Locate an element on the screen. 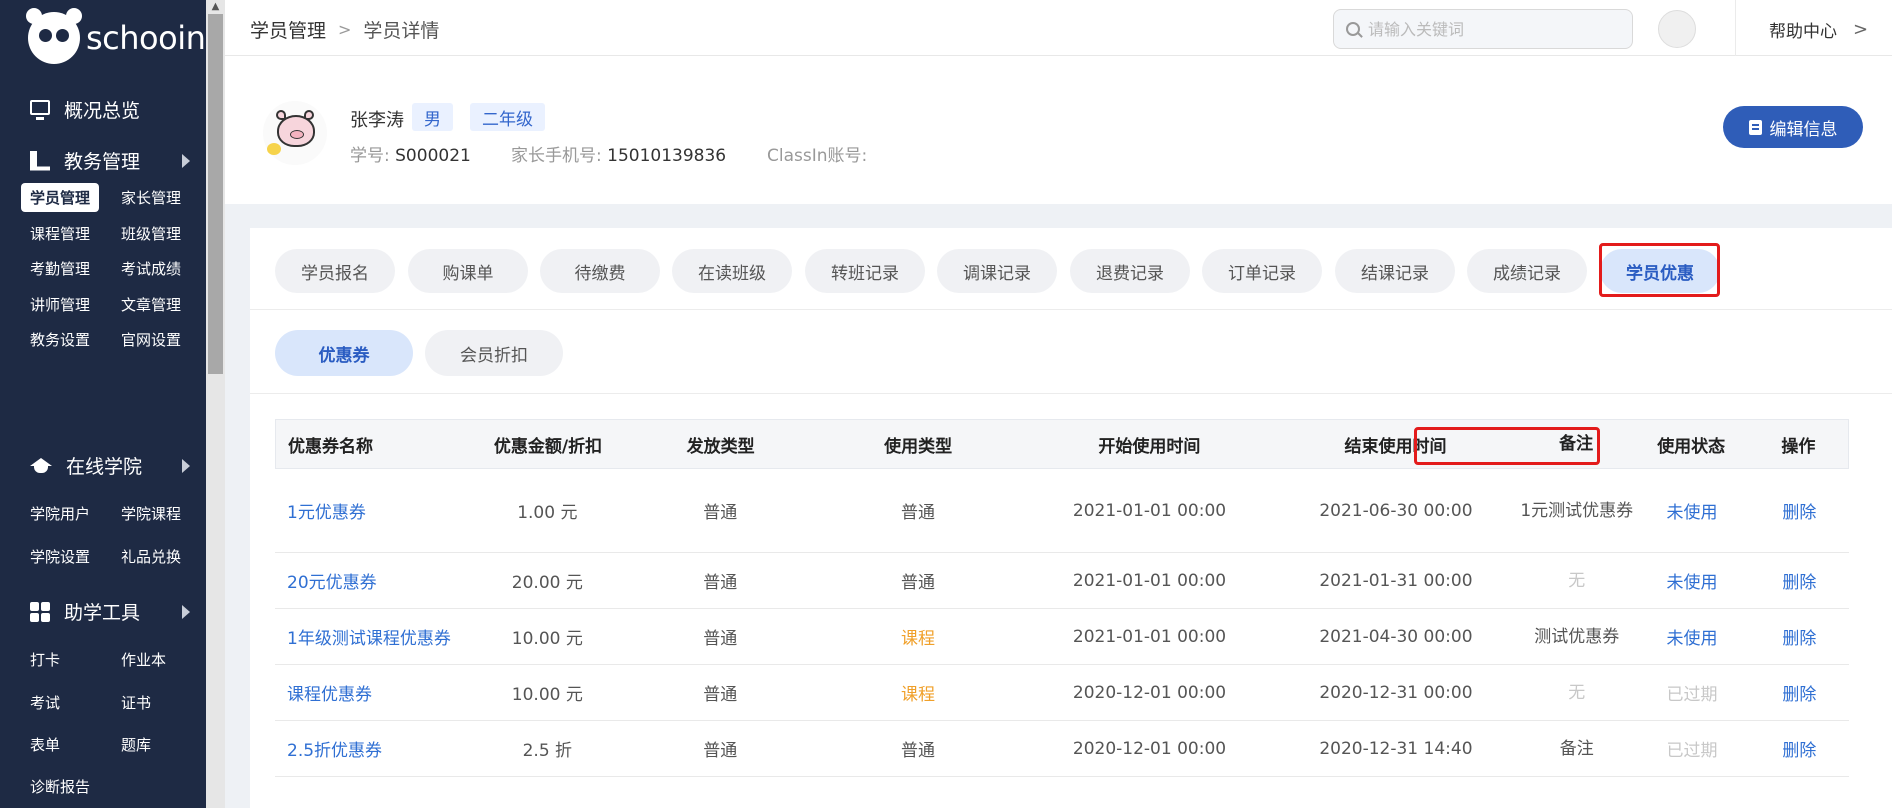 This screenshot has height=808, width=1892. edit-info-label: 编辑信息 is located at coordinates (1803, 129).